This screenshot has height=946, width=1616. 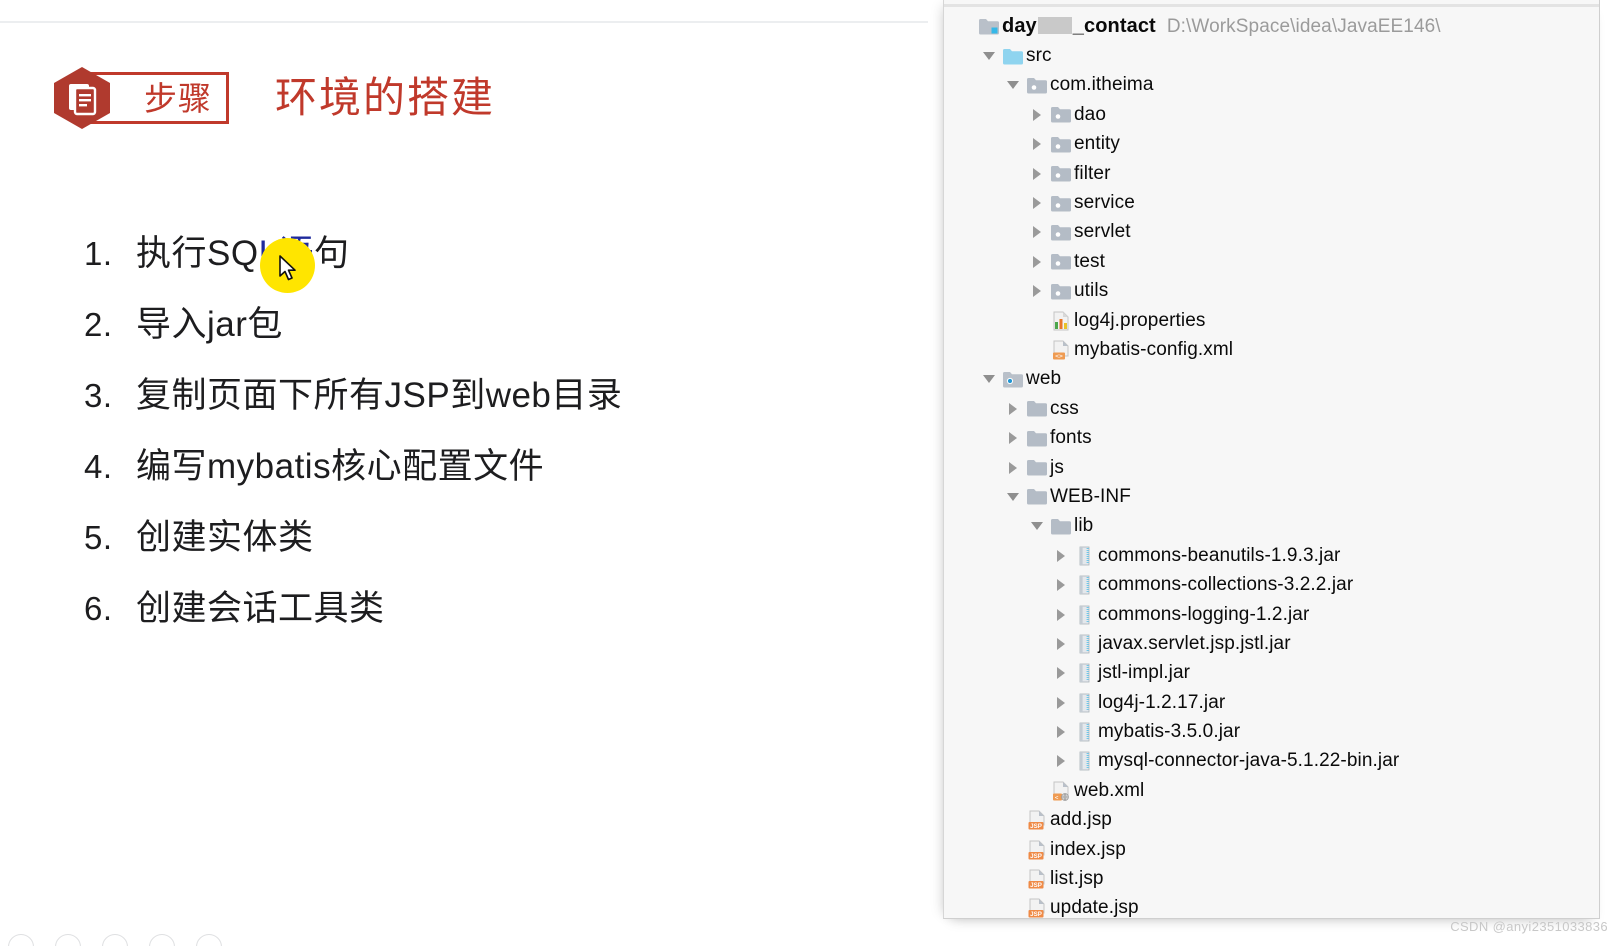 I want to click on tree-node: log4j-1.2.17.jar, so click(x=1271, y=702).